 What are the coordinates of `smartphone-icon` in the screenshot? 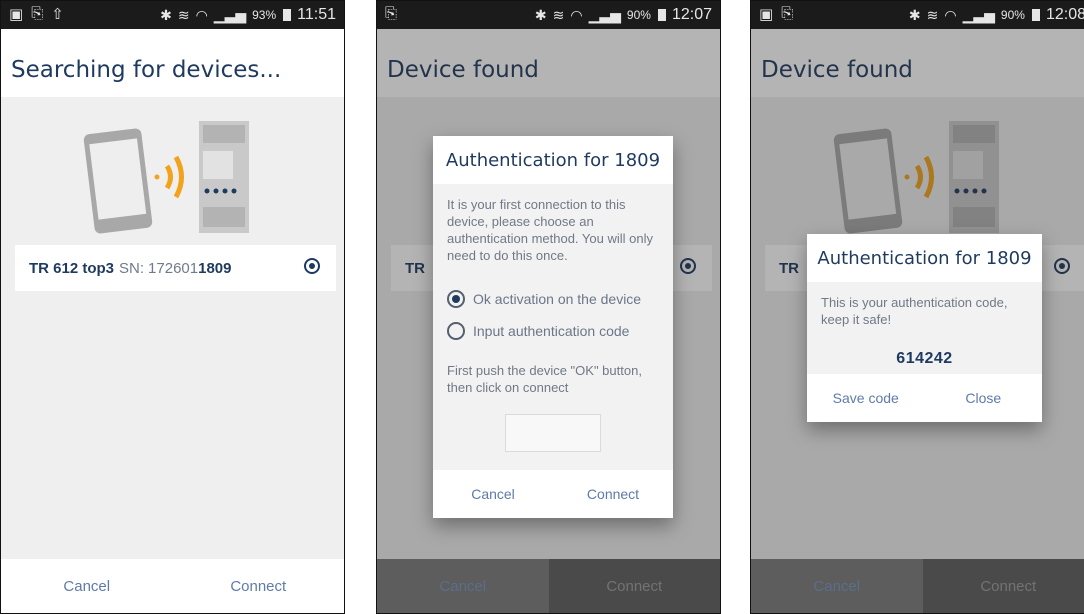 It's located at (118, 181).